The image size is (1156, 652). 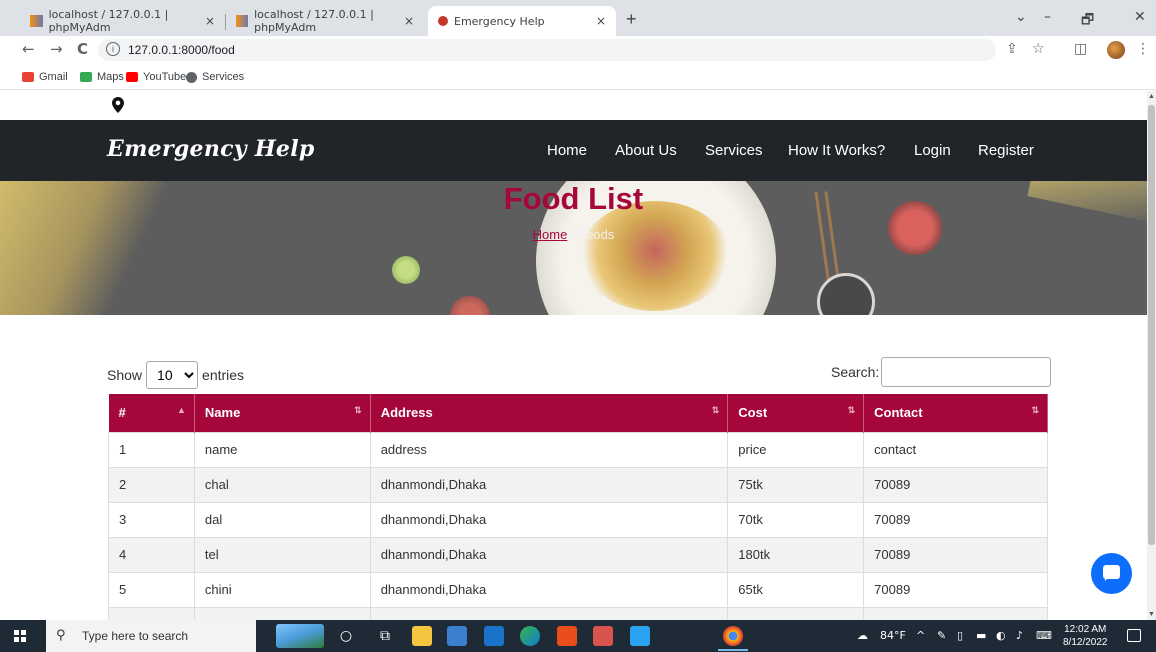 I want to click on browser-menu-icon: ⋮, so click(x=1143, y=49).